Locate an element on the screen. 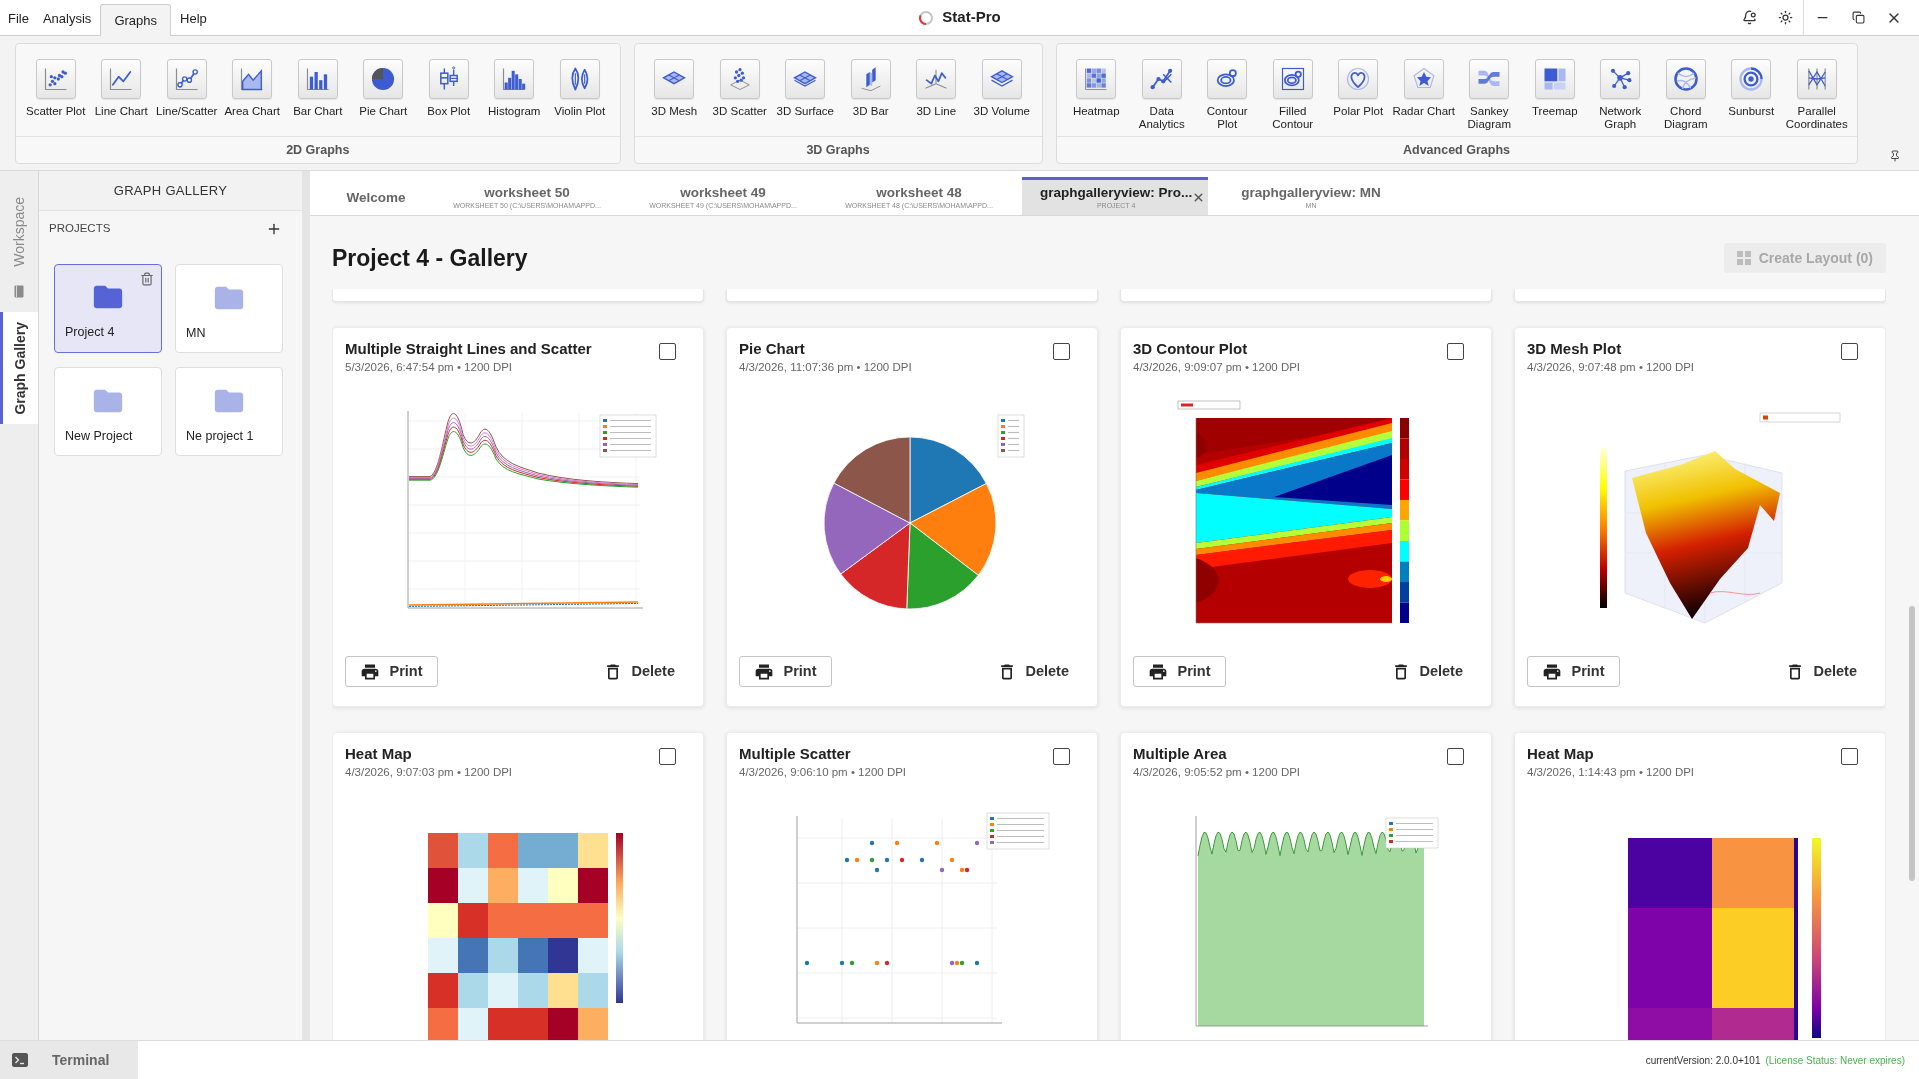 This screenshot has height=1079, width=1919. violin-plot-icon is located at coordinates (579, 79).